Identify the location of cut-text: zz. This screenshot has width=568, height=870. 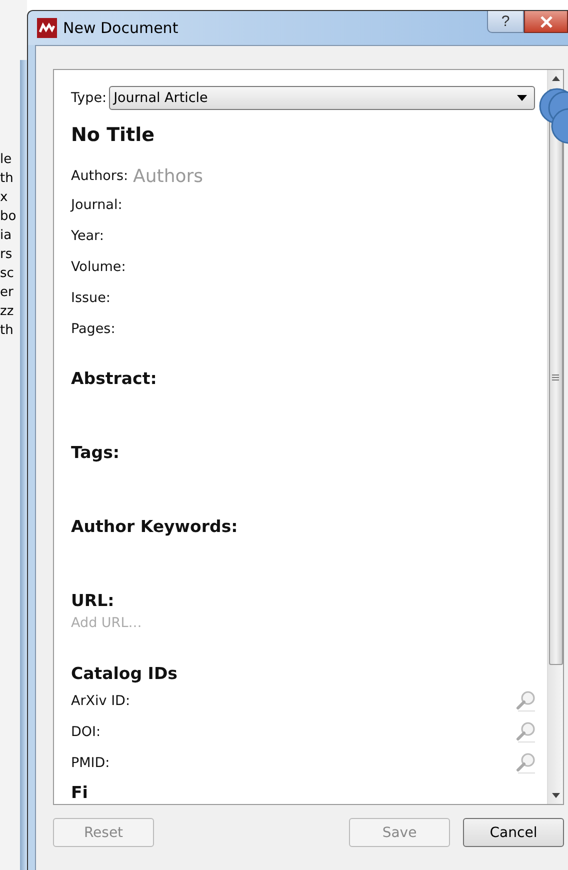
(7, 312).